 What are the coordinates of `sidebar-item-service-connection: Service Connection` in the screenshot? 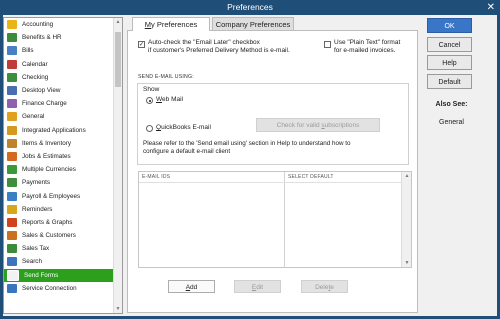 It's located at (63, 288).